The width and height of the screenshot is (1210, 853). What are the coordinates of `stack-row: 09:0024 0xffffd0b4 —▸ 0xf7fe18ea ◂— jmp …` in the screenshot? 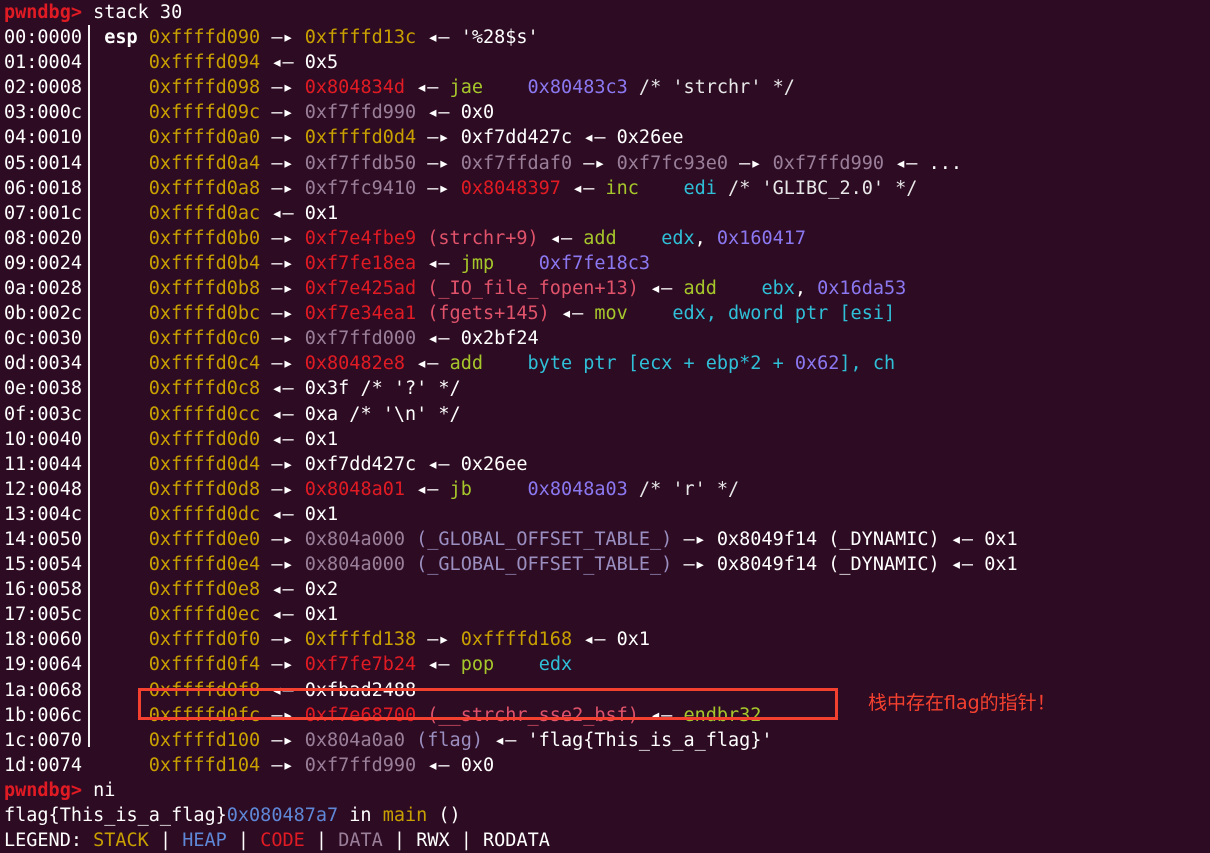 It's located at (605, 263).